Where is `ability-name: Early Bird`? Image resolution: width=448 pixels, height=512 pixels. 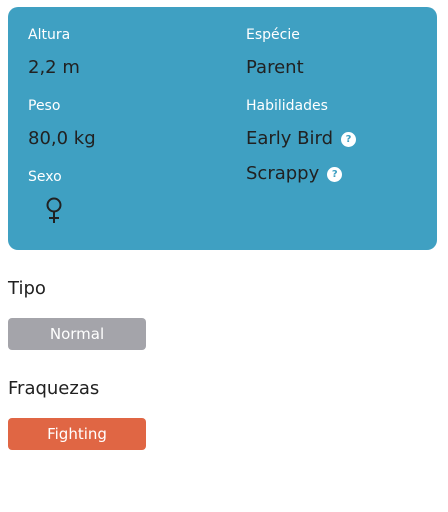 ability-name: Early Bird is located at coordinates (290, 138).